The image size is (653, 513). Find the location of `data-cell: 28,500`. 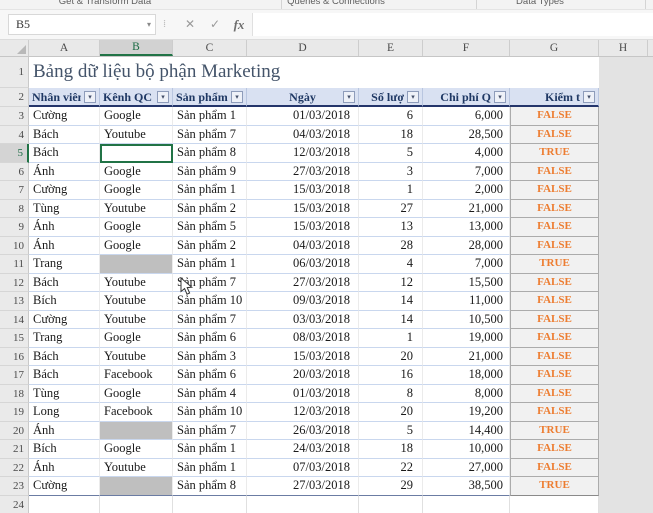

data-cell: 28,500 is located at coordinates (466, 134).